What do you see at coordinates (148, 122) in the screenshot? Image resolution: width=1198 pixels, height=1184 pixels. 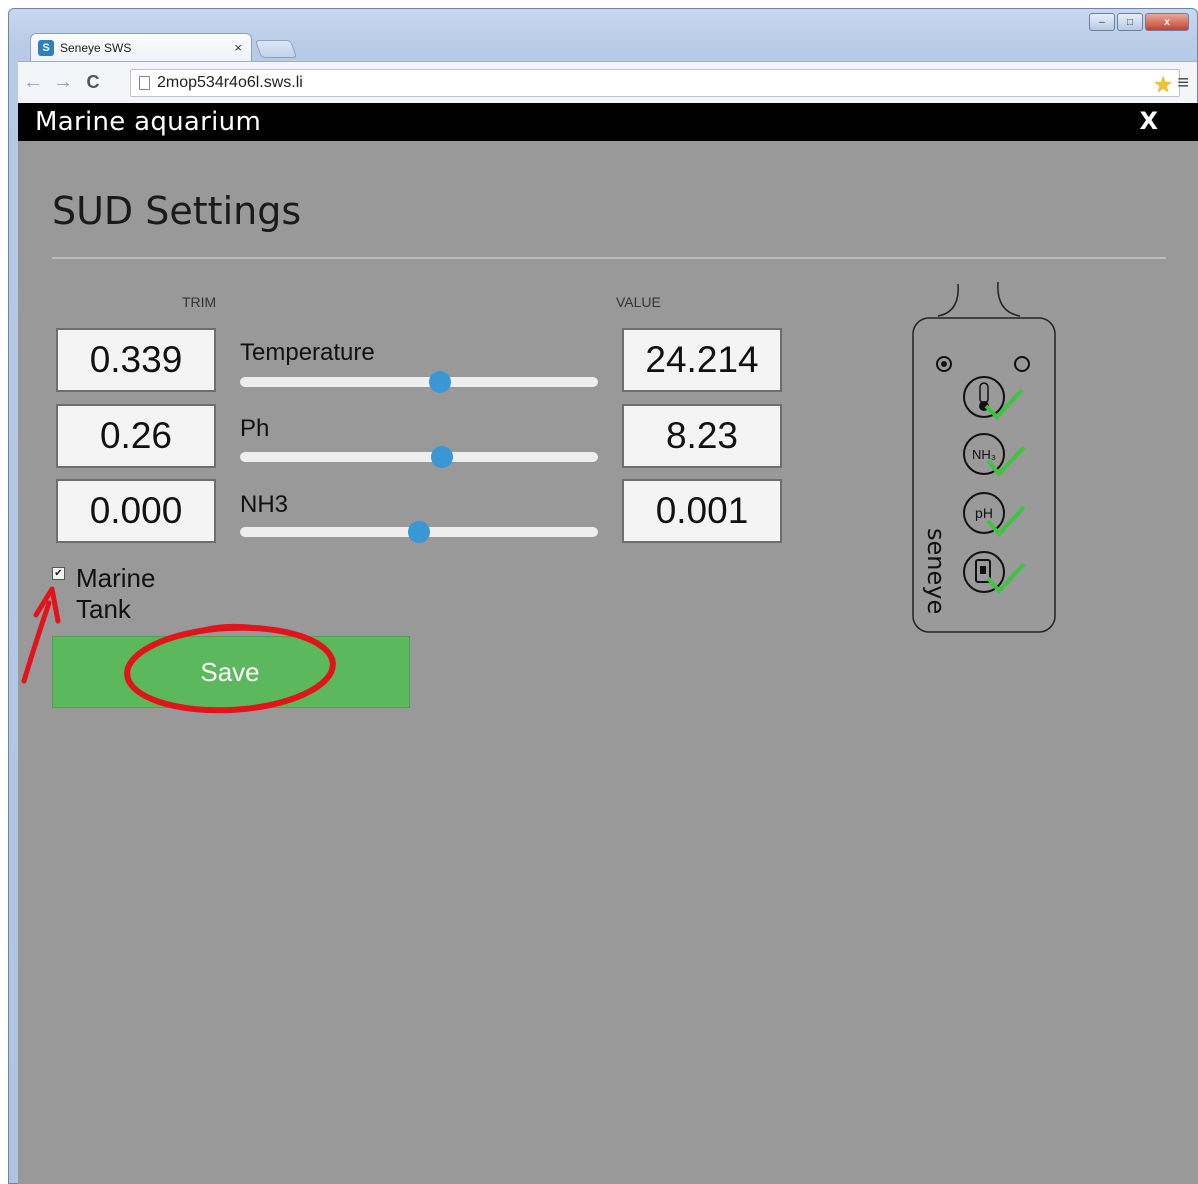 I see `app-title: Marine aquarium` at bounding box center [148, 122].